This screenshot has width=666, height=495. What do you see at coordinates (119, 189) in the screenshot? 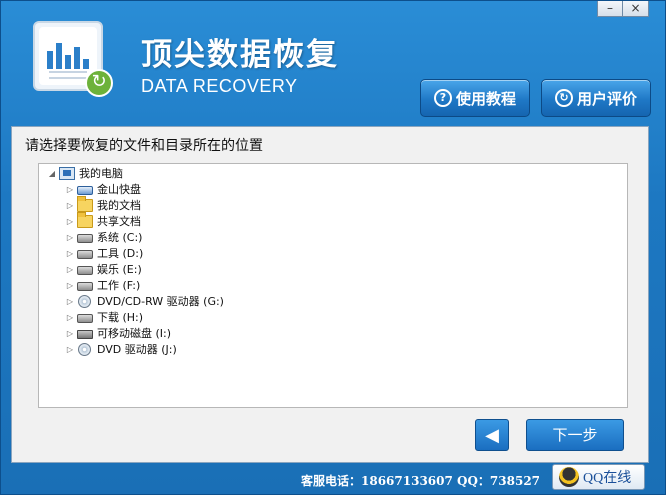
I see `tree-item-label: 金山快盘` at bounding box center [119, 189].